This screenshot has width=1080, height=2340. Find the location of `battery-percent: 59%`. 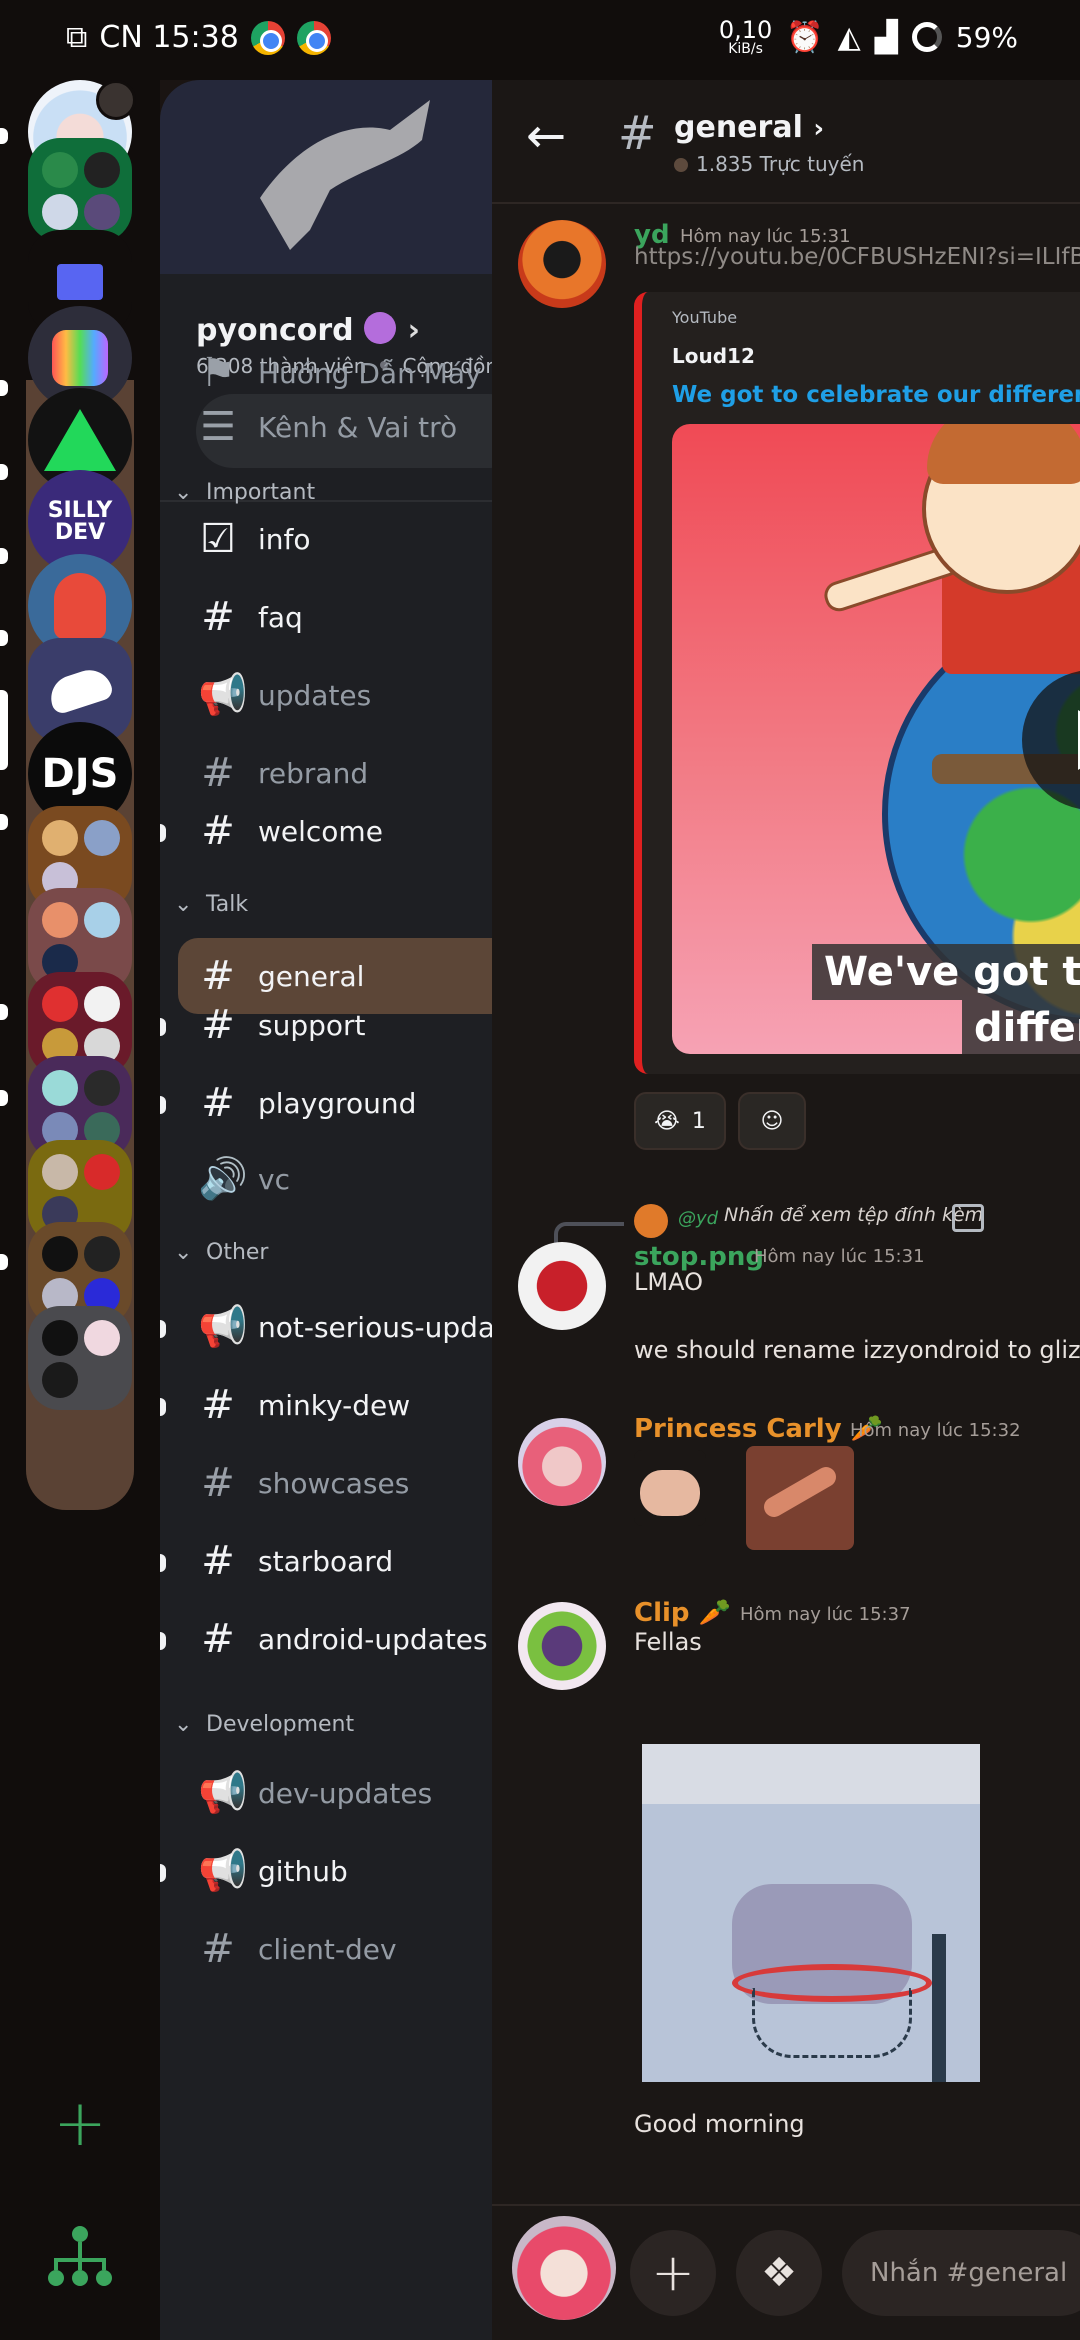

battery-percent: 59% is located at coordinates (986, 37).